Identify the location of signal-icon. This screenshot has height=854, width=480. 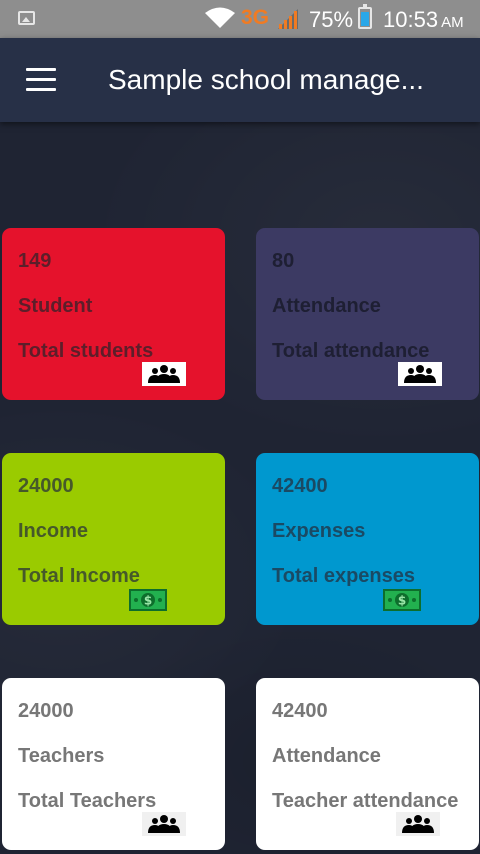
(288, 19).